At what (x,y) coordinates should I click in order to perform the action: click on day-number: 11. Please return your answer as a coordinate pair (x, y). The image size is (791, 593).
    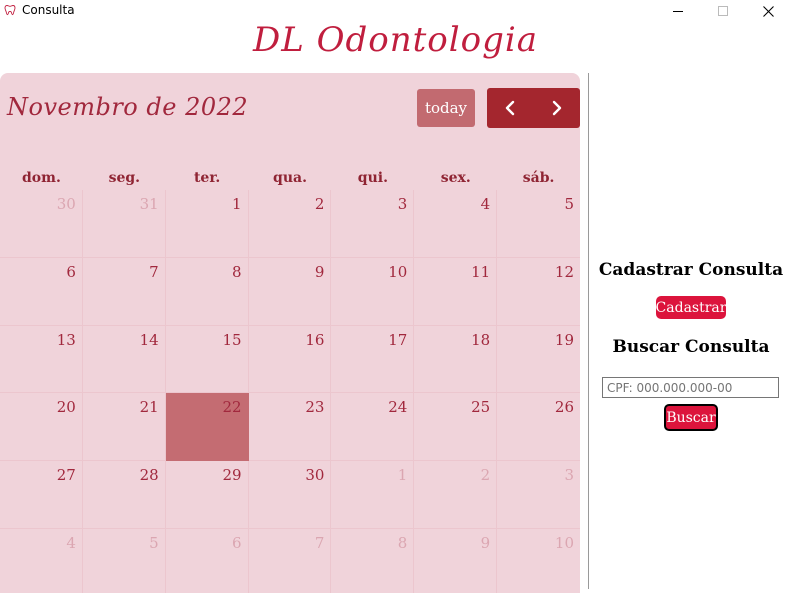
    Looking at the image, I should click on (481, 271).